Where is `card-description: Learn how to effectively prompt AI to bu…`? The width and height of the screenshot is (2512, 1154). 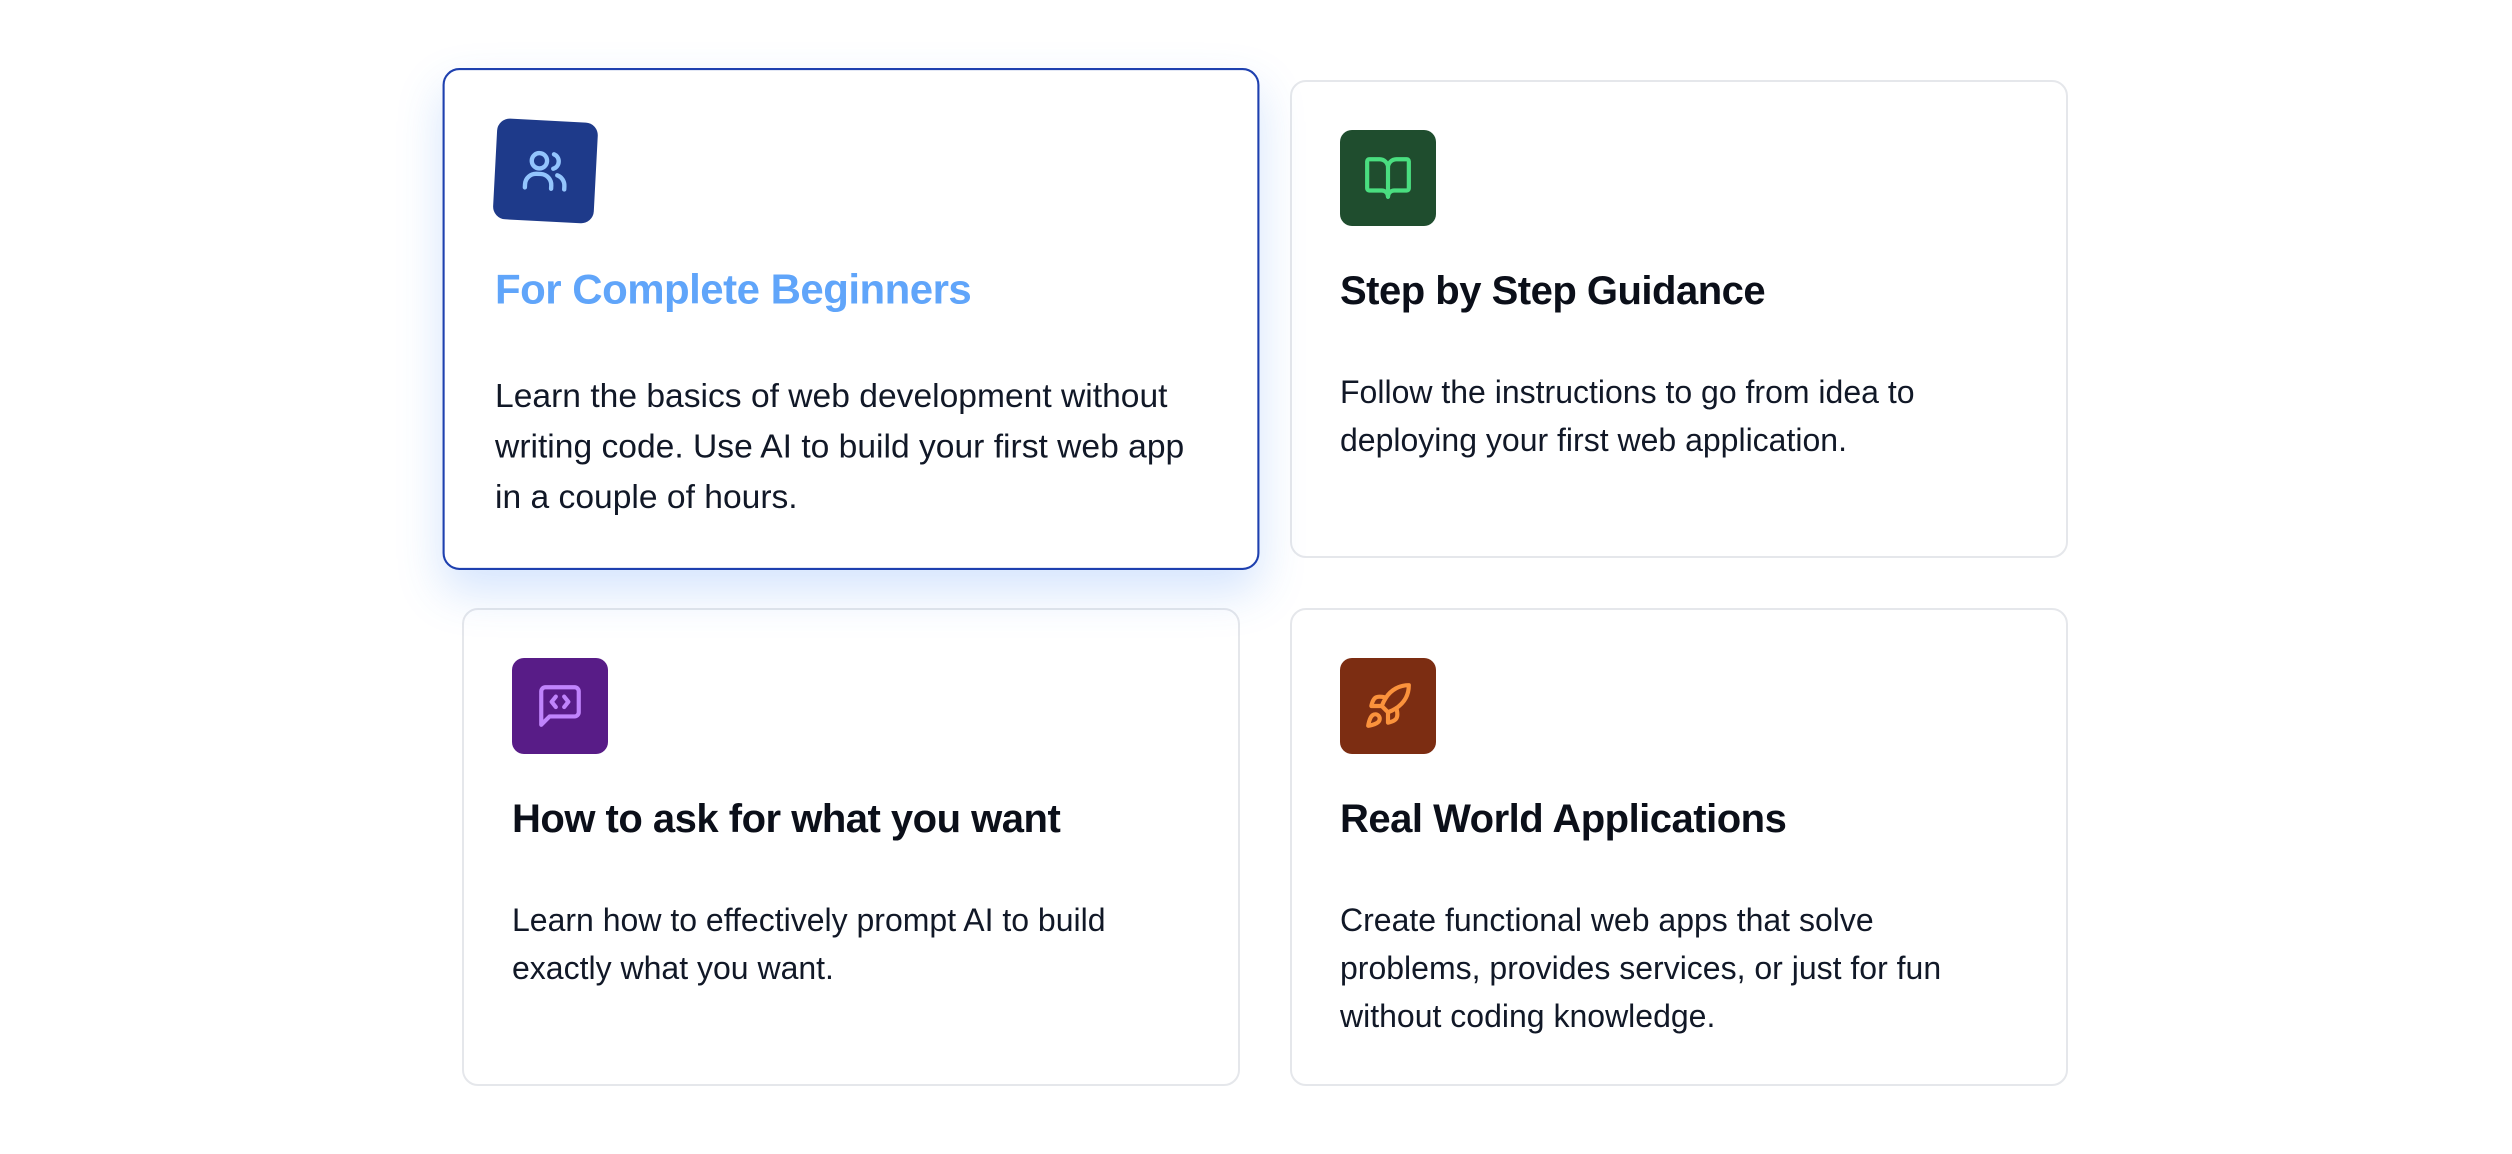
card-description: Learn how to effectively prompt AI to bu… is located at coordinates (809, 944).